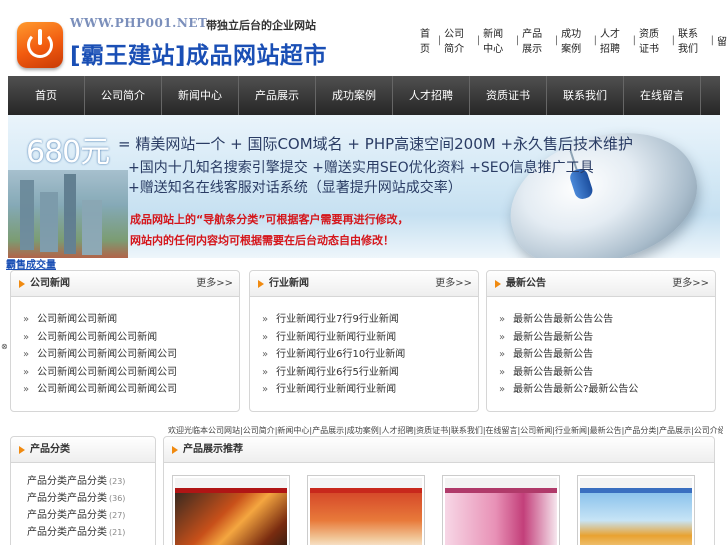  I want to click on top-link-cases: 成功案例, so click(576, 40).